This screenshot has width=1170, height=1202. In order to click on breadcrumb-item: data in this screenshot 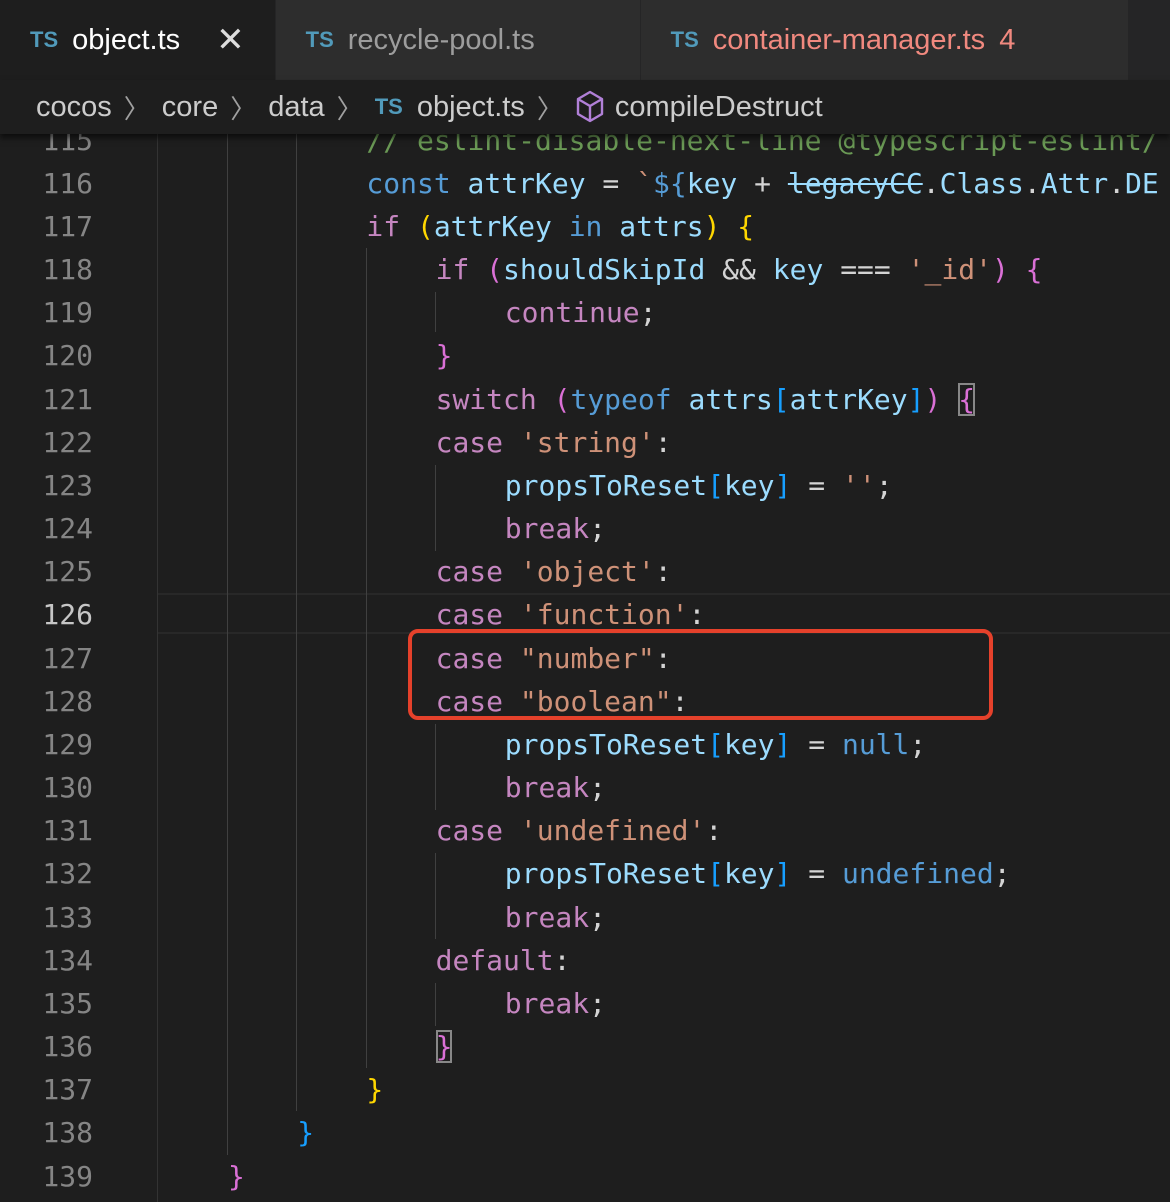, I will do `click(296, 107)`.